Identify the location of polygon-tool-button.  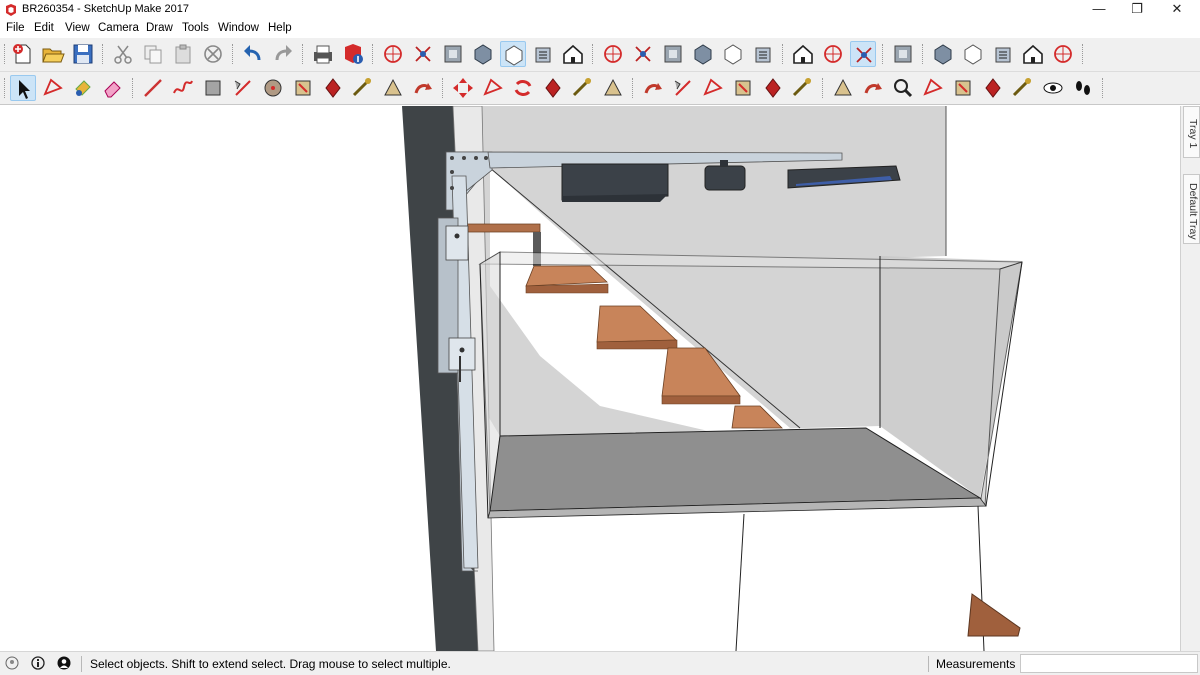
(303, 88).